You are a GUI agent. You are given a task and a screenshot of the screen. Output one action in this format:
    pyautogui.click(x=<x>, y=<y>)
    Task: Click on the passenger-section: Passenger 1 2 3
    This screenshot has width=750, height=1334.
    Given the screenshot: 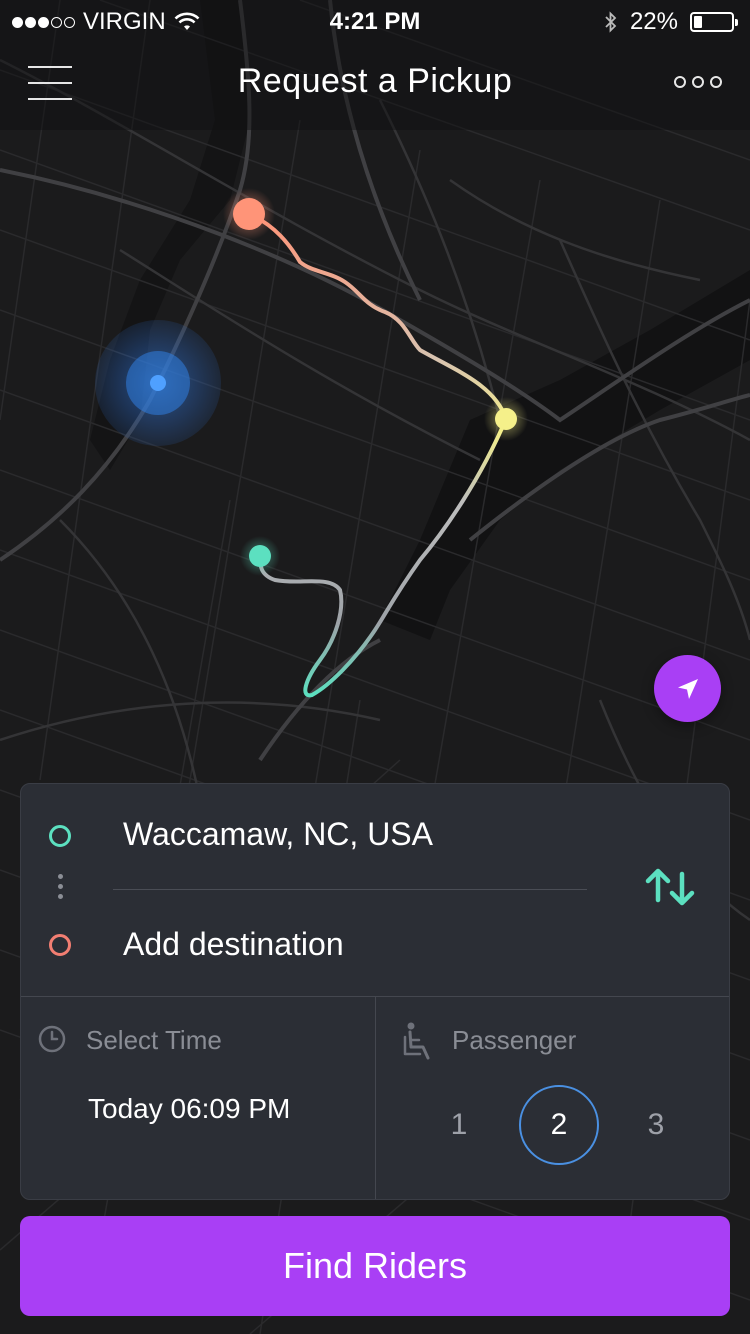 What is the action you would take?
    pyautogui.click(x=552, y=1098)
    